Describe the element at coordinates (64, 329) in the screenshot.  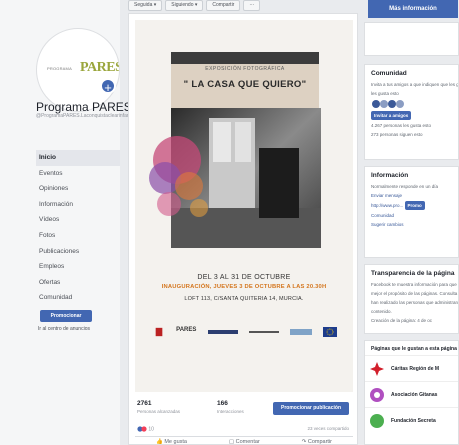
I see `ads-center-link: Ir al centro de anuncios` at that location.